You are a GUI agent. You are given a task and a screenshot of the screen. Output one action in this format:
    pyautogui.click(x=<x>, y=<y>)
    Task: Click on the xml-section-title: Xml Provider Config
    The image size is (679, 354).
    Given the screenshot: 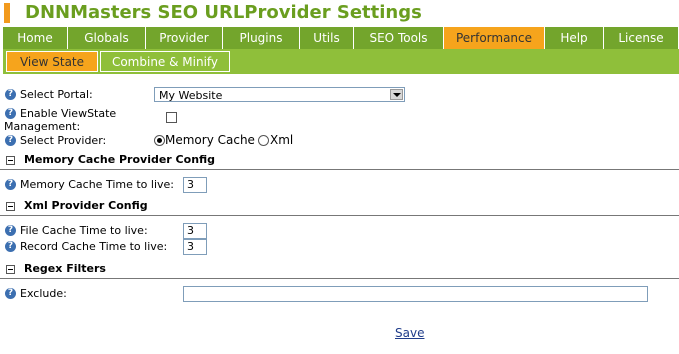 What is the action you would take?
    pyautogui.click(x=86, y=205)
    